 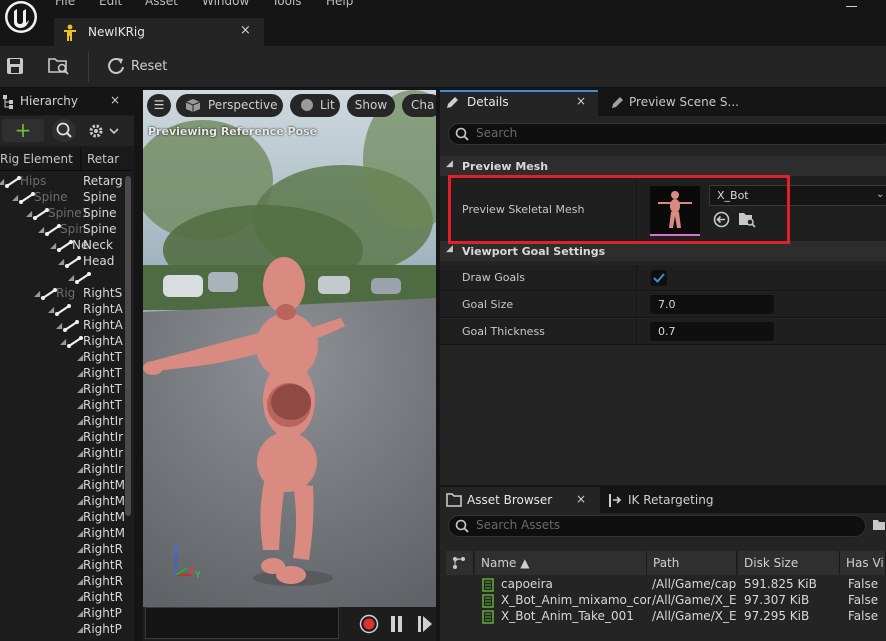 I want to click on show-button: Show, so click(x=371, y=105).